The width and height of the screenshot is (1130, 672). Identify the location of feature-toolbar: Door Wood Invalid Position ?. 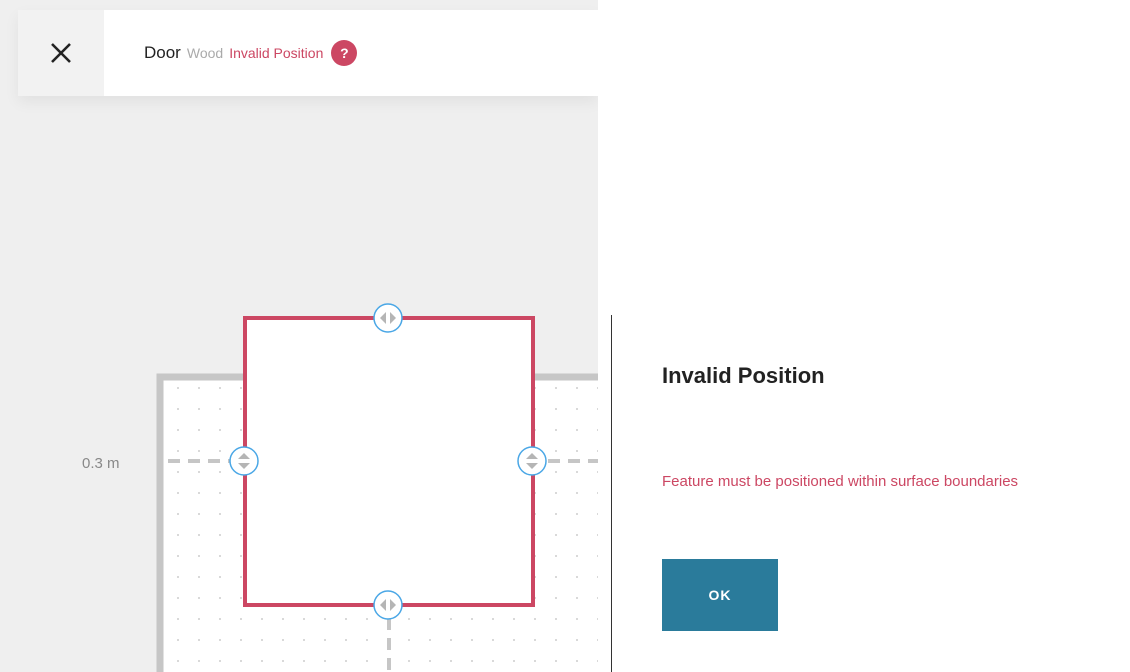
(308, 53).